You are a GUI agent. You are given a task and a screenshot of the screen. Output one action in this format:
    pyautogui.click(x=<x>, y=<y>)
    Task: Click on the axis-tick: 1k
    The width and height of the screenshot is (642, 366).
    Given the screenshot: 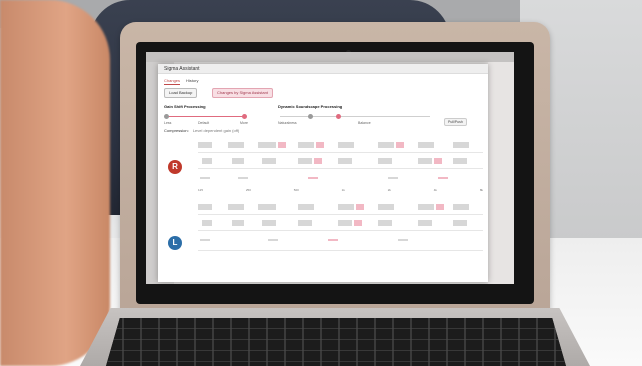 What is the action you would take?
    pyautogui.click(x=343, y=190)
    